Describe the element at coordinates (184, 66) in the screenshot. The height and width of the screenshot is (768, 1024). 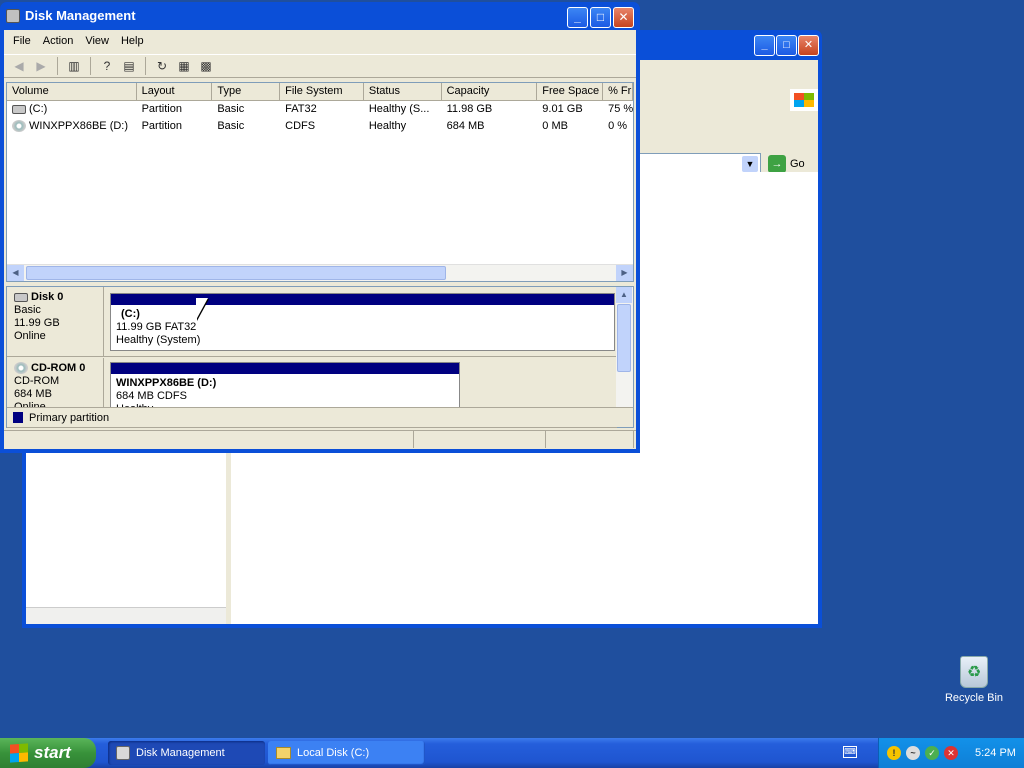
I see `rescan-icon: ▦` at that location.